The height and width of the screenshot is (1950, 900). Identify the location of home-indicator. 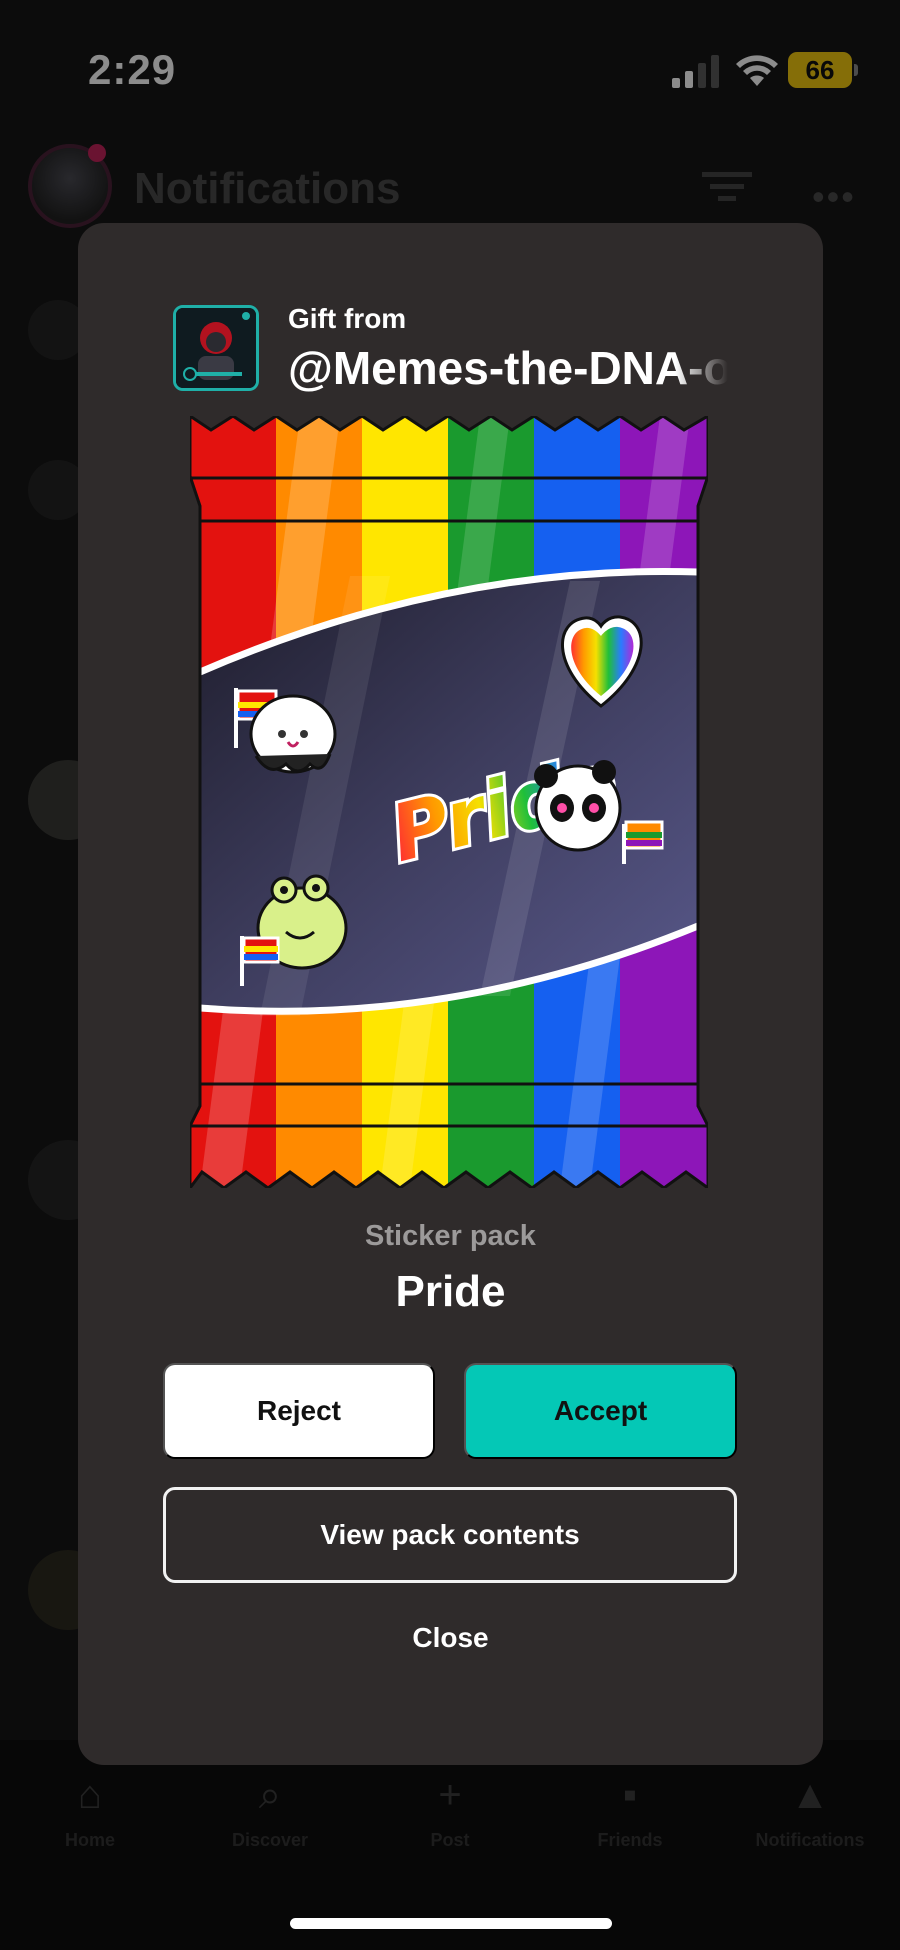
(451, 1923).